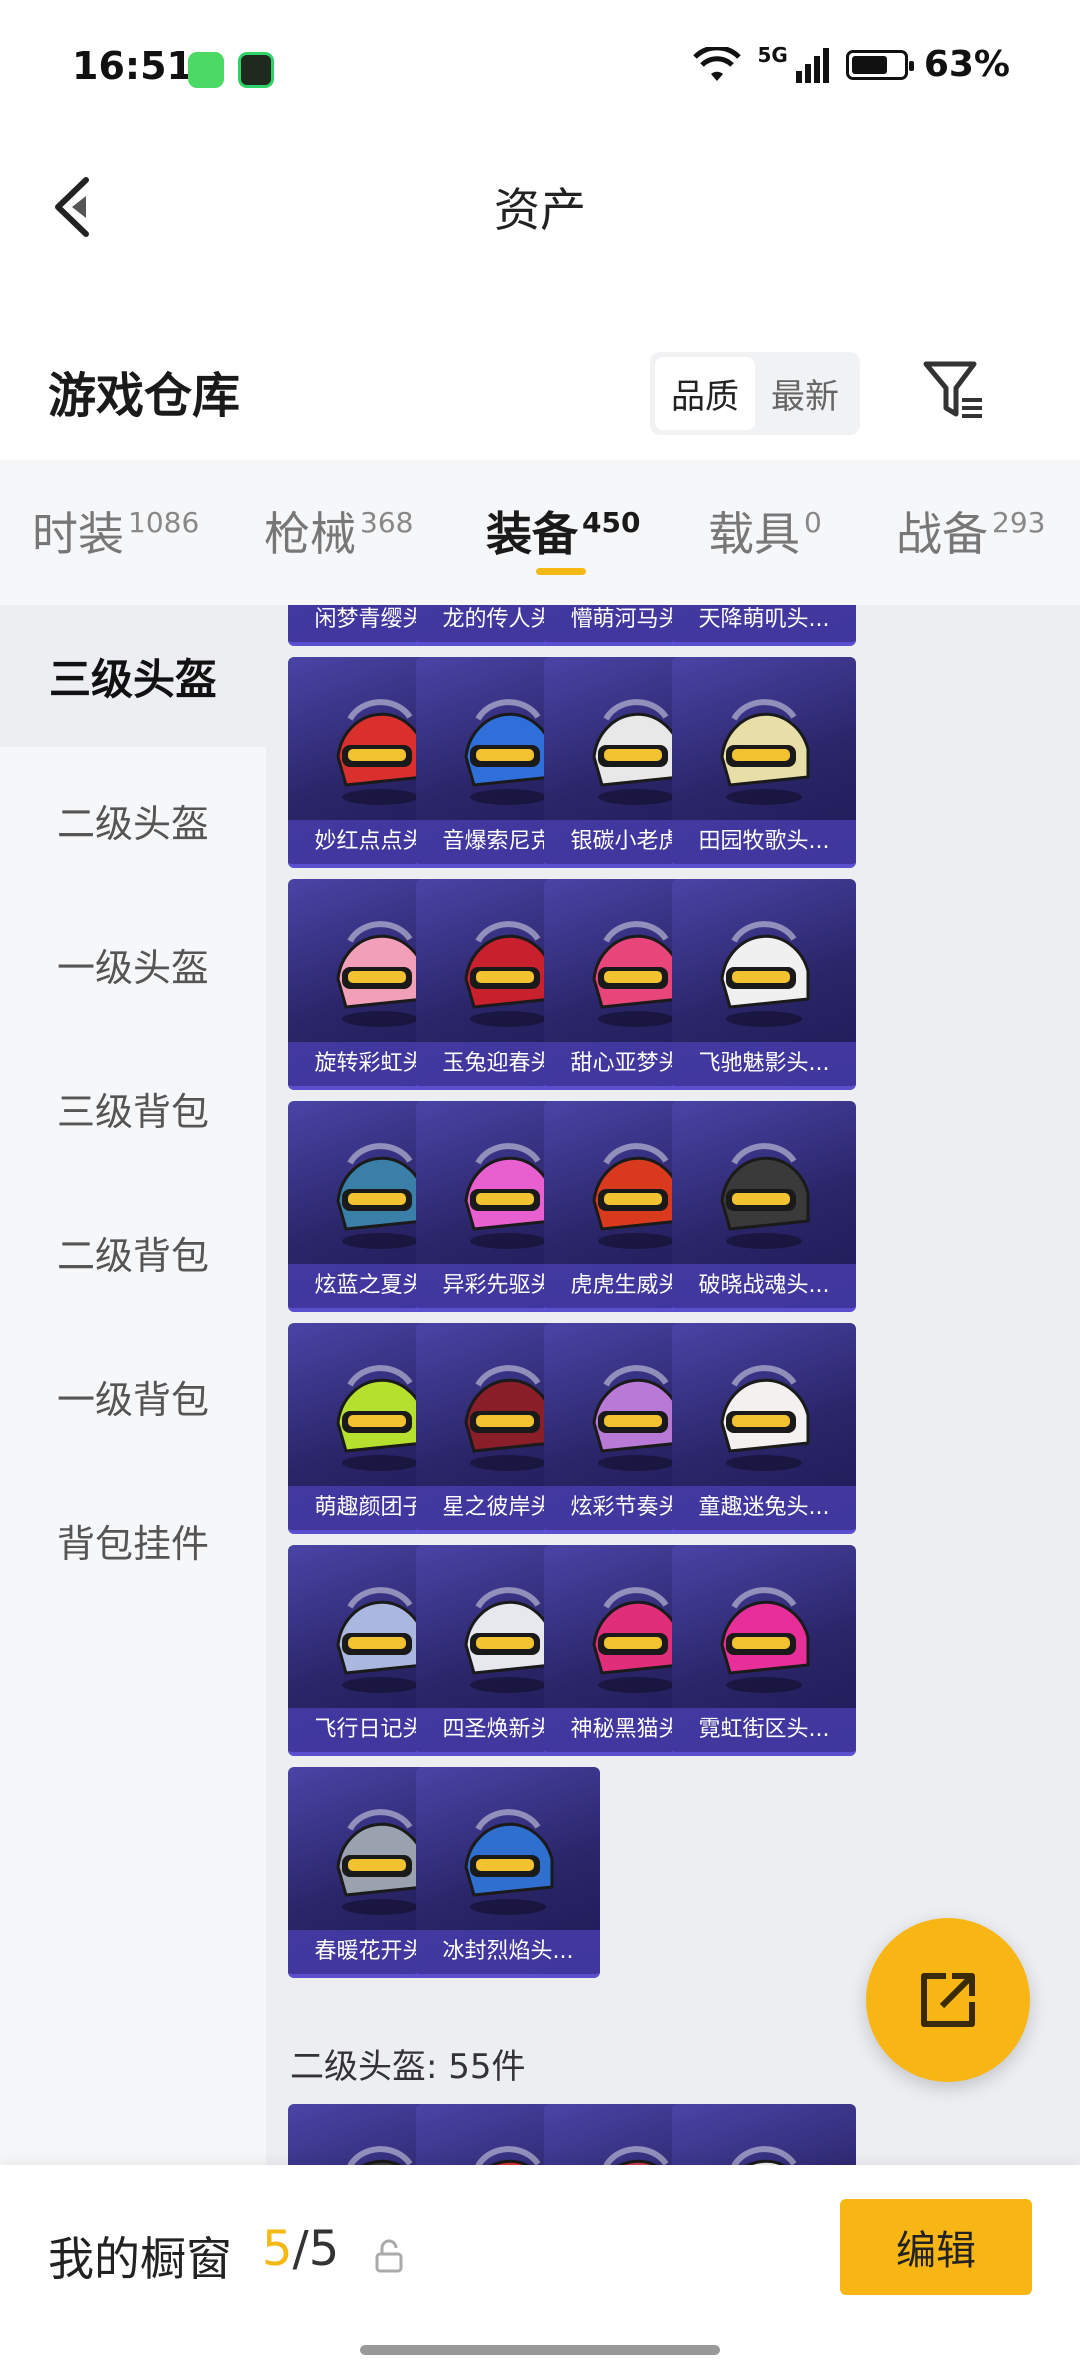 This screenshot has height=2378, width=1080. I want to click on home-indicator, so click(540, 2350).